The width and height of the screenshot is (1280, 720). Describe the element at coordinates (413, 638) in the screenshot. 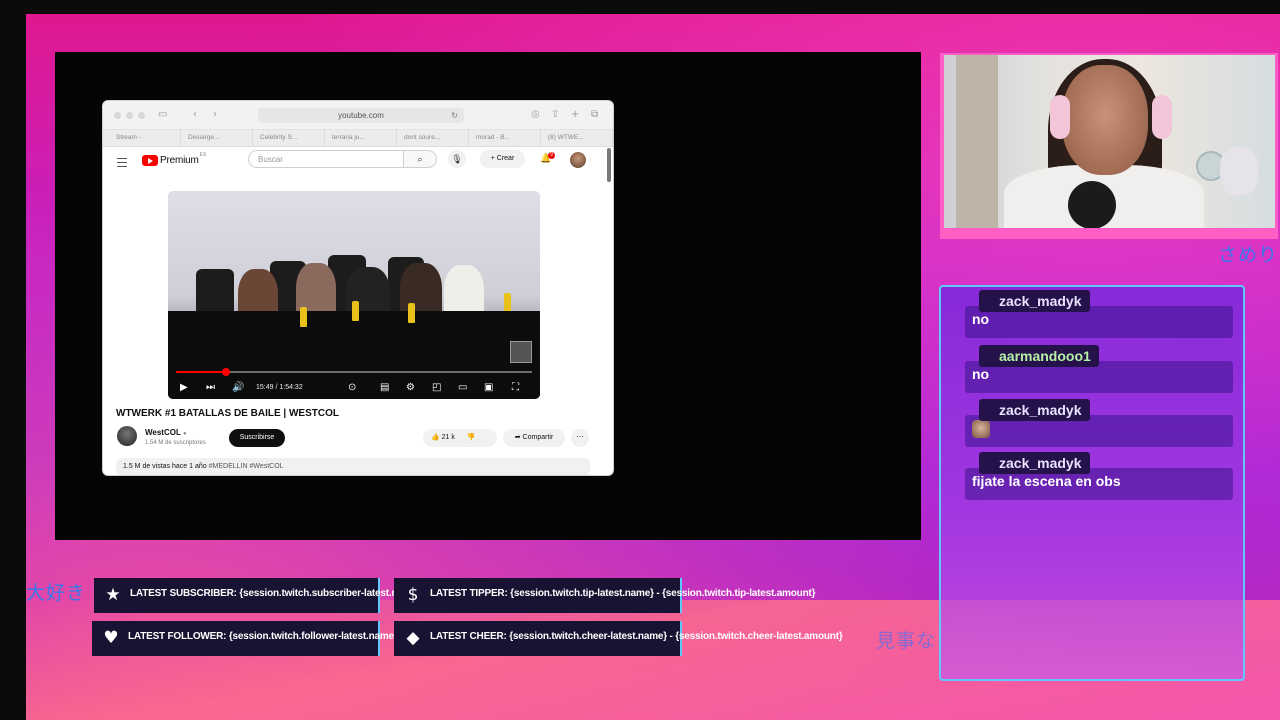

I see `diamond-icon: ◆` at that location.